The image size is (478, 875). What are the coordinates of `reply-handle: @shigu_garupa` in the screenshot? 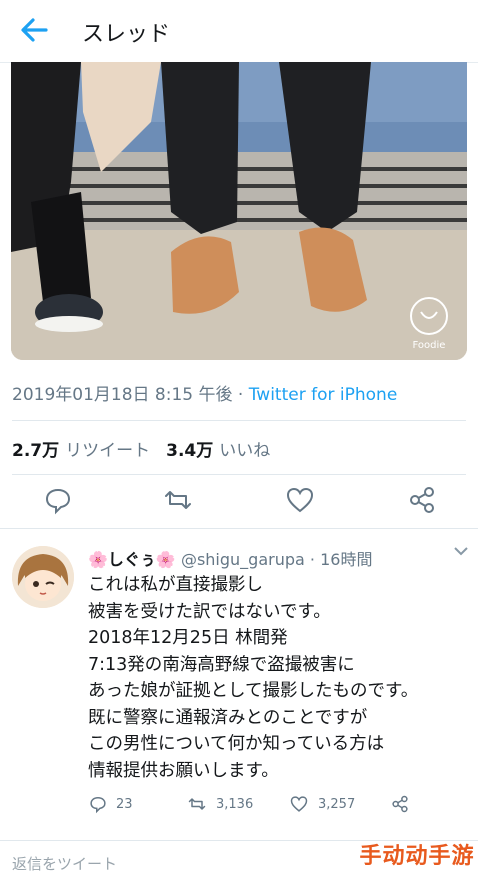 It's located at (243, 559).